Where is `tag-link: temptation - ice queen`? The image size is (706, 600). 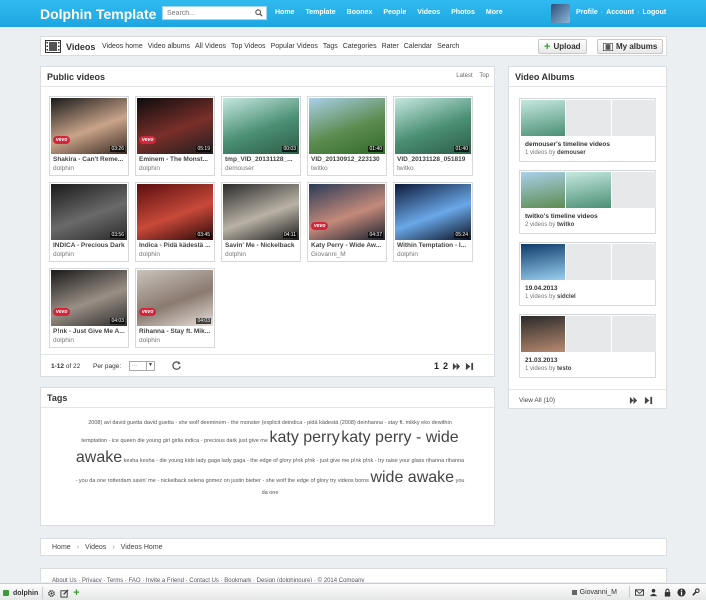 tag-link: temptation - ice queen is located at coordinates (108, 441).